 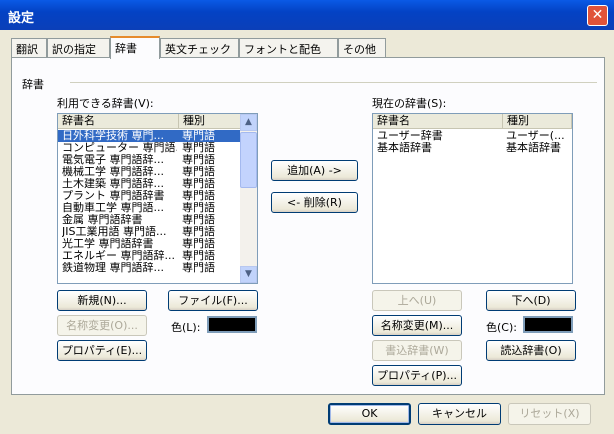 I want to click on list-item: プラント 専門語辞書 専門語, so click(x=149, y=196).